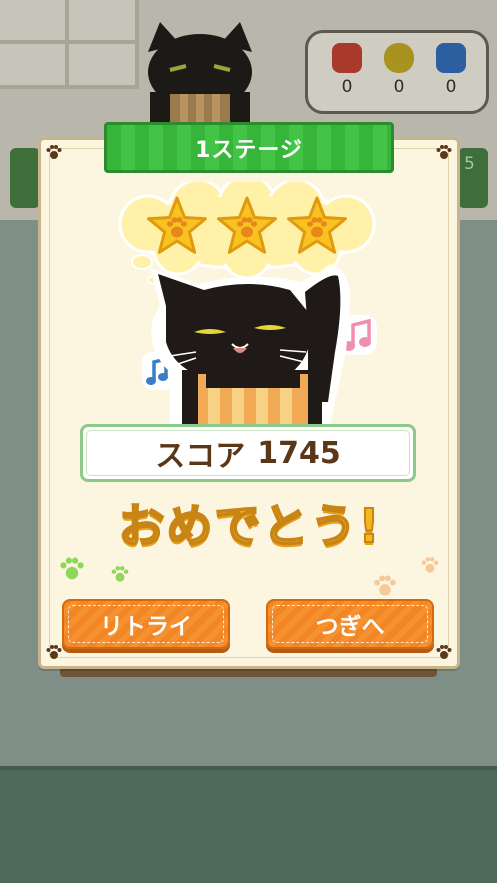 The height and width of the screenshot is (883, 497). I want to click on score-label: スコア, so click(200, 456).